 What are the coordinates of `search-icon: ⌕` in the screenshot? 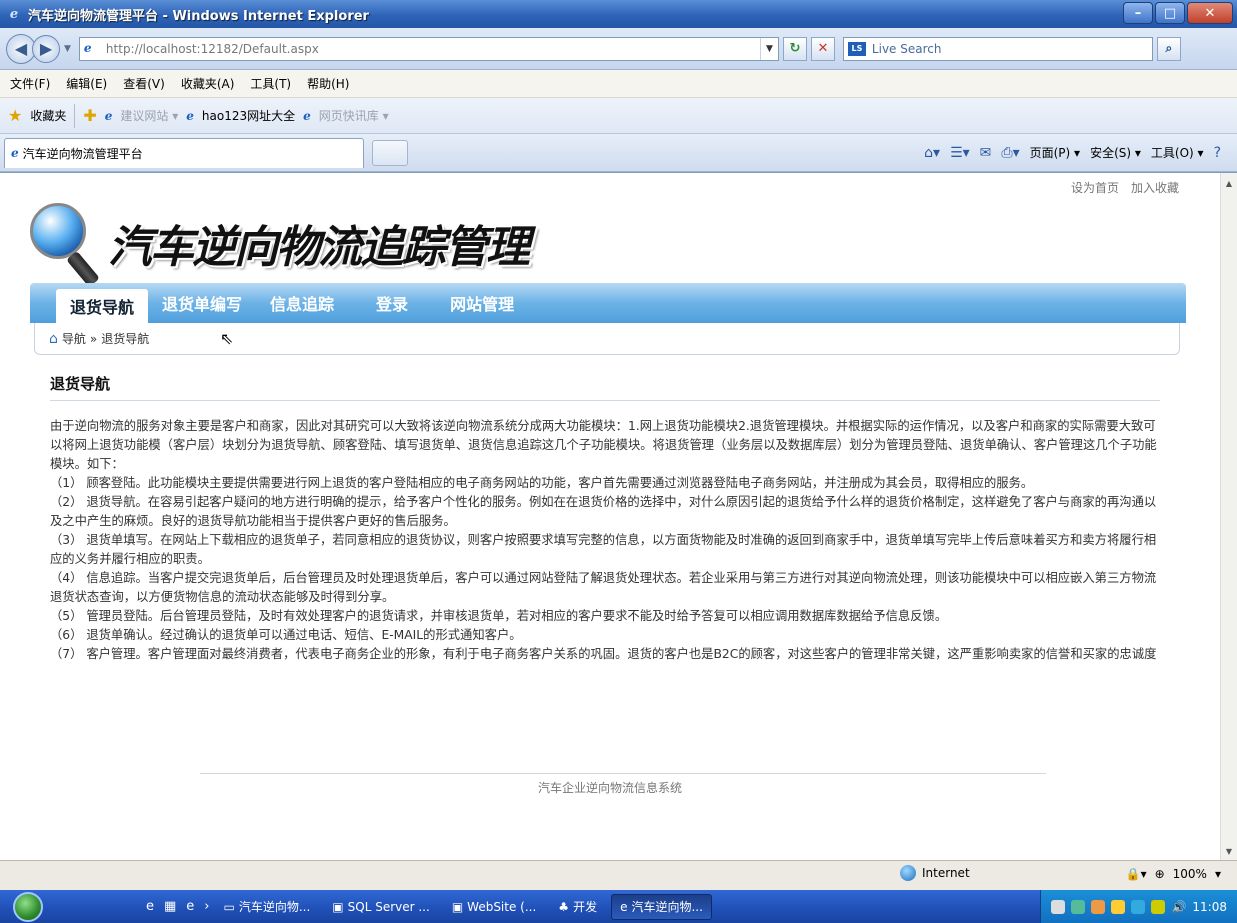 It's located at (1169, 48).